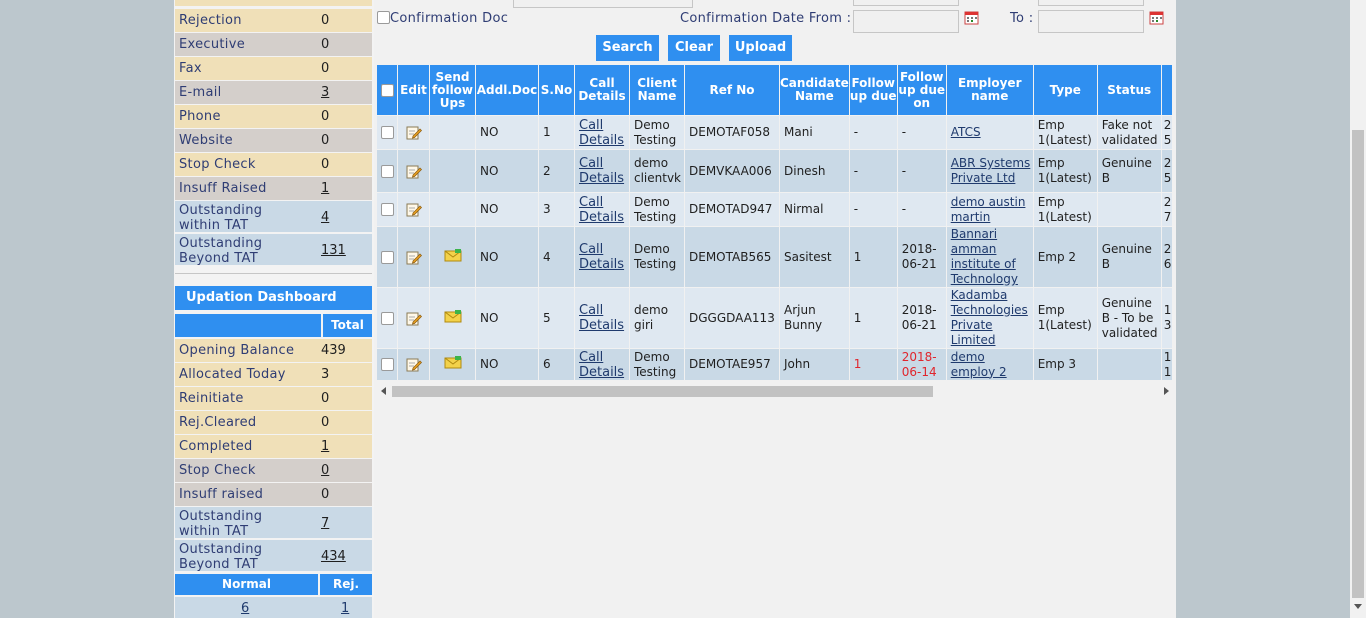  Describe the element at coordinates (200, 92) in the screenshot. I see `row-label: E-mail` at that location.